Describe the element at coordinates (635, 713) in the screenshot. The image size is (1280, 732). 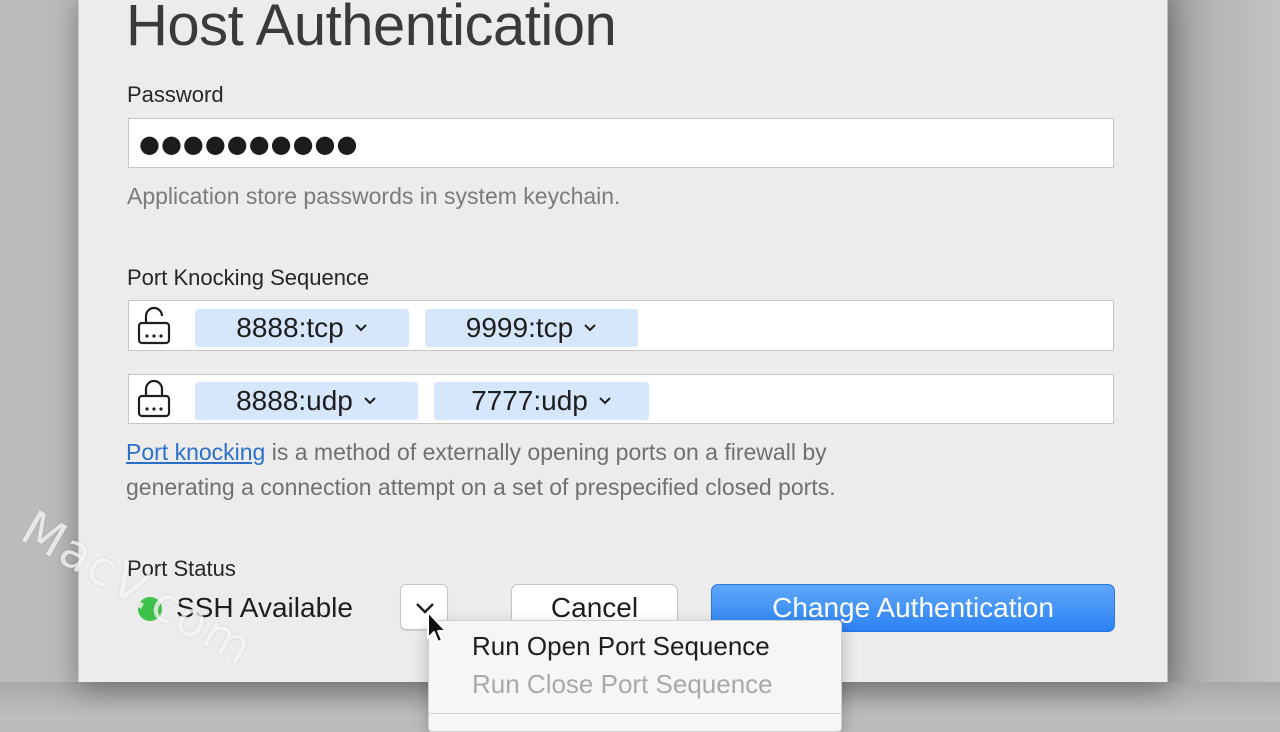
I see `menu-separator` at that location.